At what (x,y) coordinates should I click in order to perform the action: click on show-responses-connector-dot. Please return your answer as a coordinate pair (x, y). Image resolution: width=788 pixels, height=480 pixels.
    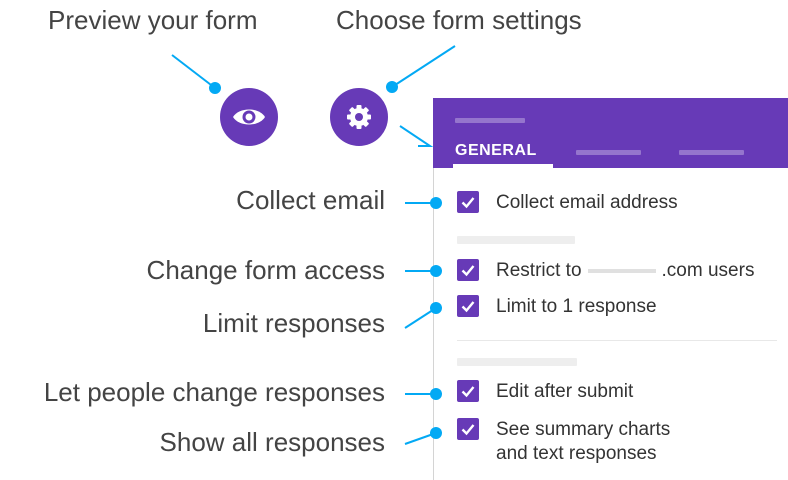
    Looking at the image, I should click on (436, 433).